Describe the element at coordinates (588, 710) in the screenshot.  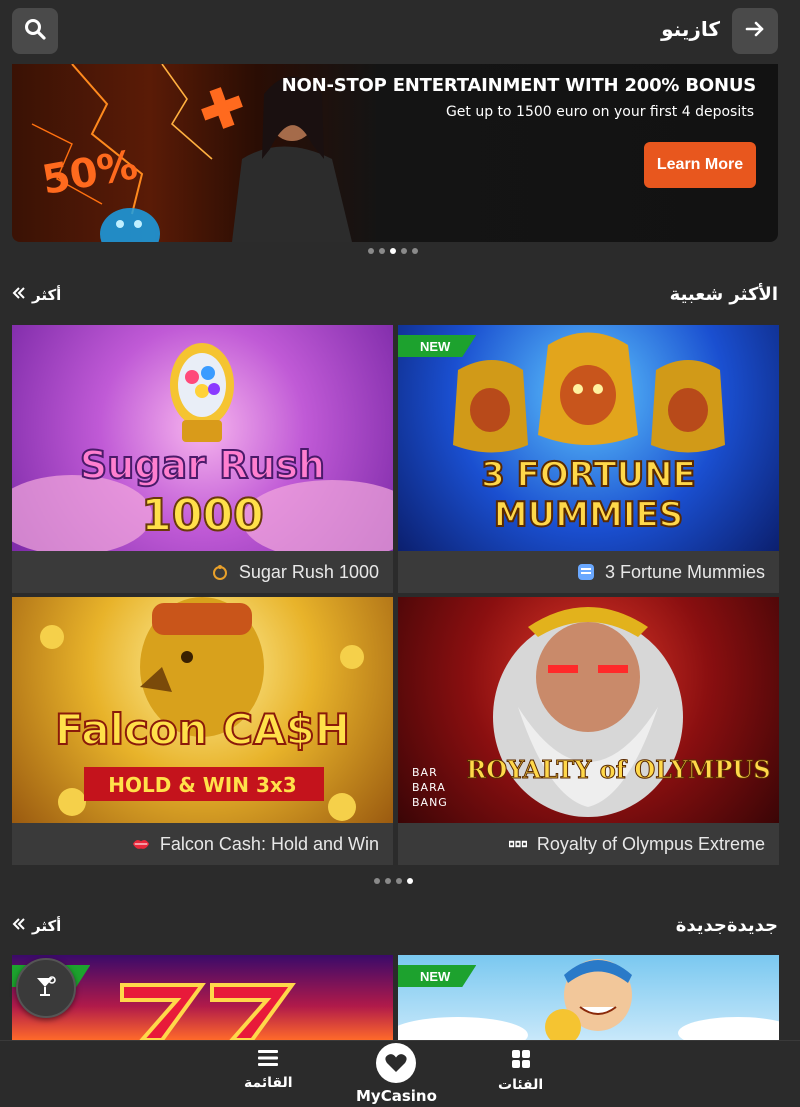
I see `game-thumbnail: BAR BARA BANG ROYALTY of OLYMPUS` at that location.